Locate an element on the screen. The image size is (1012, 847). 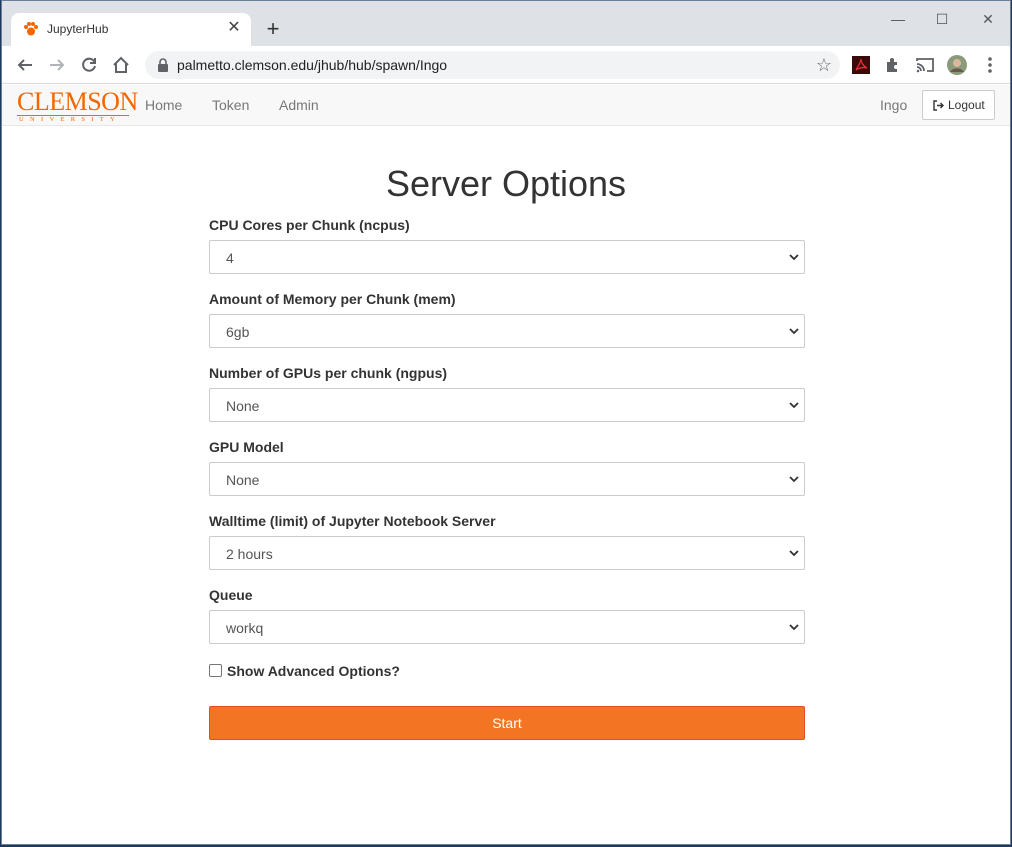
queue-value: workq is located at coordinates (245, 628).